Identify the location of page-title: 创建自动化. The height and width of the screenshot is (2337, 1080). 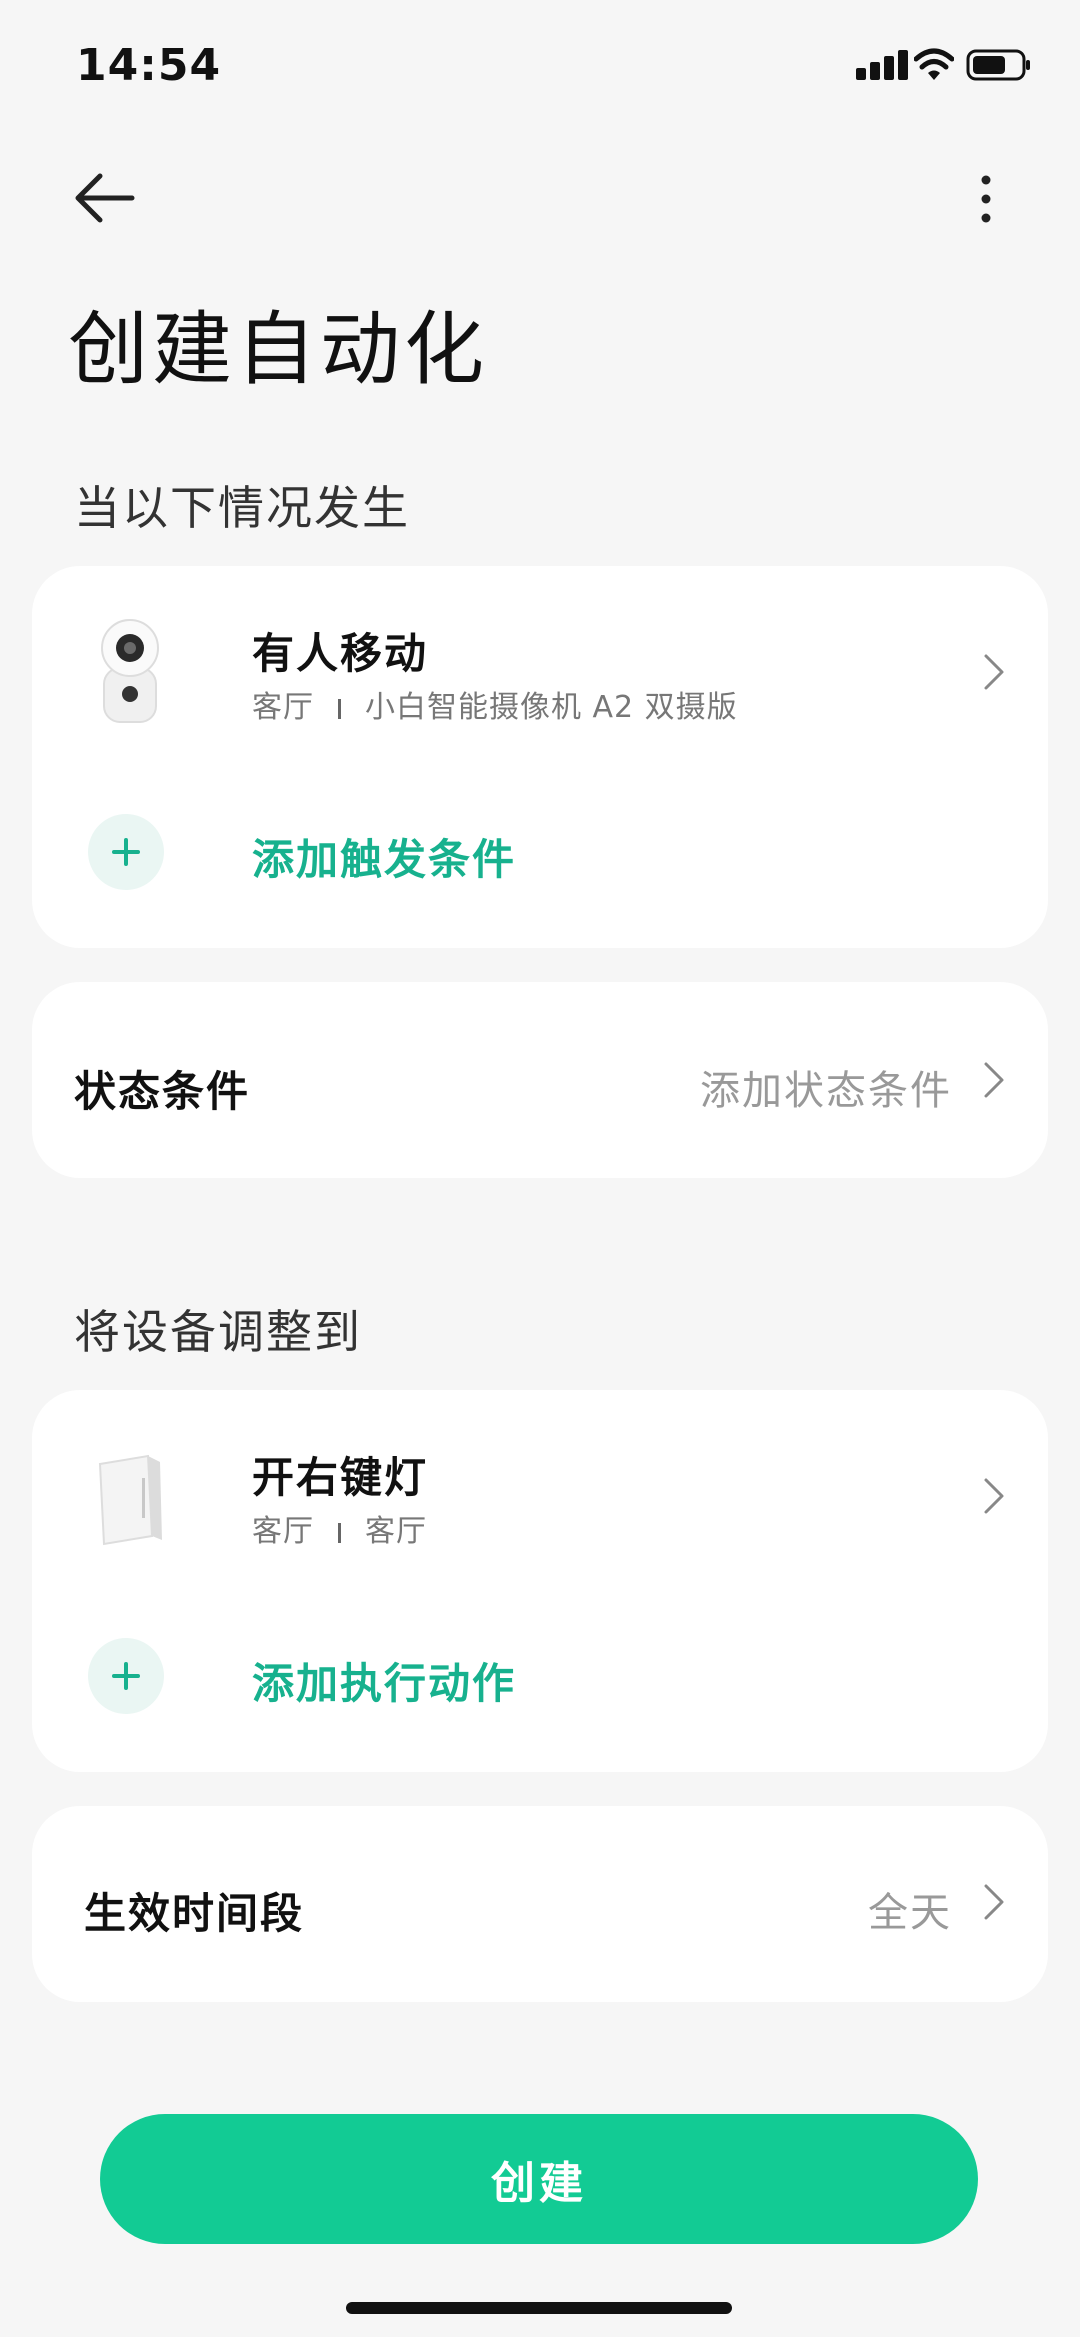
(278, 349).